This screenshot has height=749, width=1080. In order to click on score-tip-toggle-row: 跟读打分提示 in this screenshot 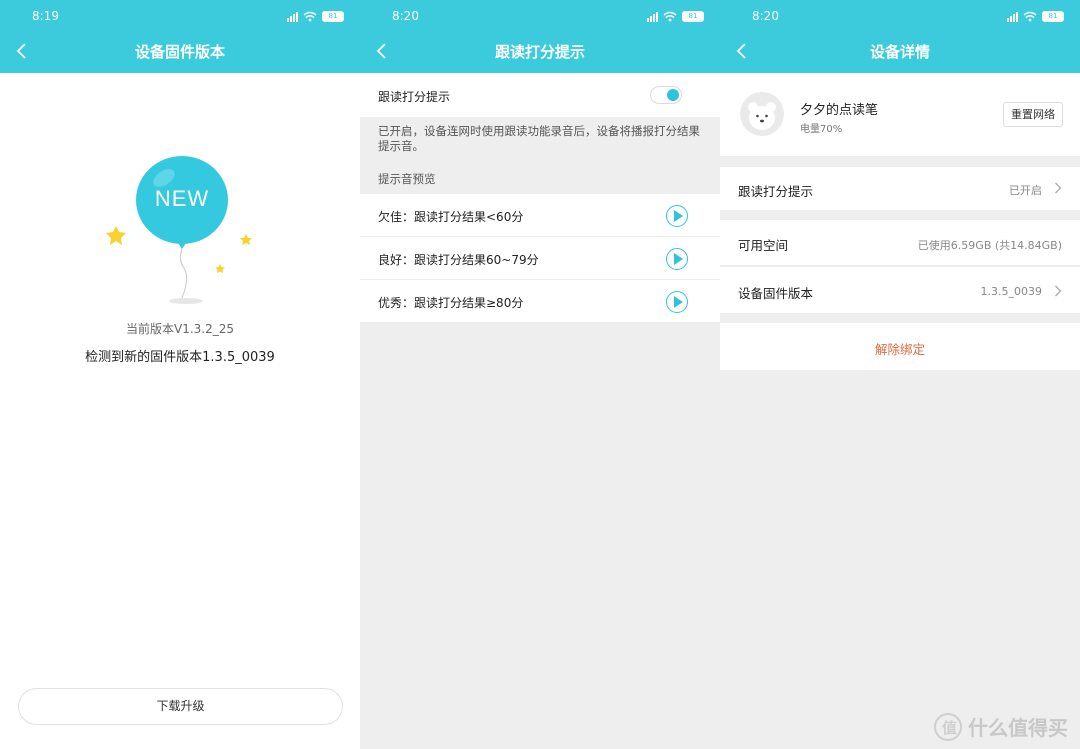, I will do `click(540, 95)`.